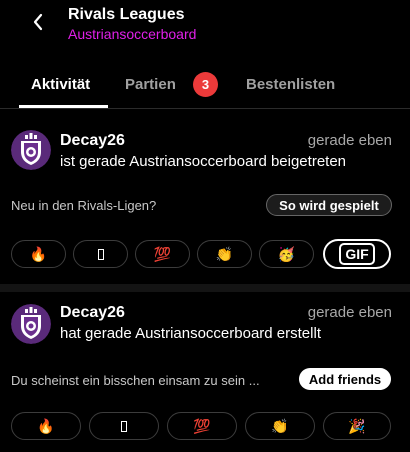 The image size is (410, 452). I want to click on gif-label: GIF, so click(357, 254).